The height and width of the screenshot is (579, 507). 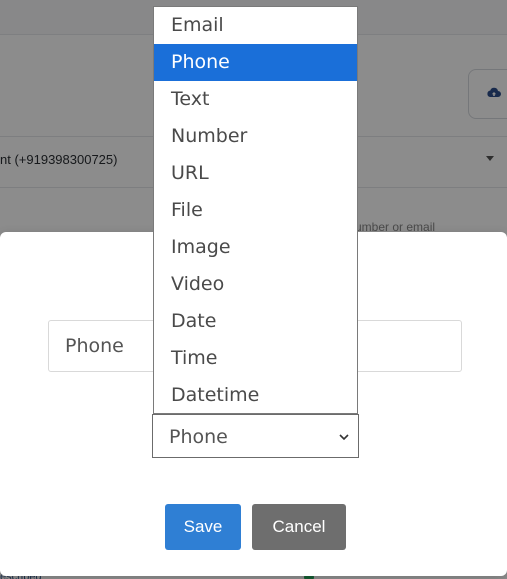 What do you see at coordinates (255, 25) in the screenshot?
I see `dropdown-option-email: Email` at bounding box center [255, 25].